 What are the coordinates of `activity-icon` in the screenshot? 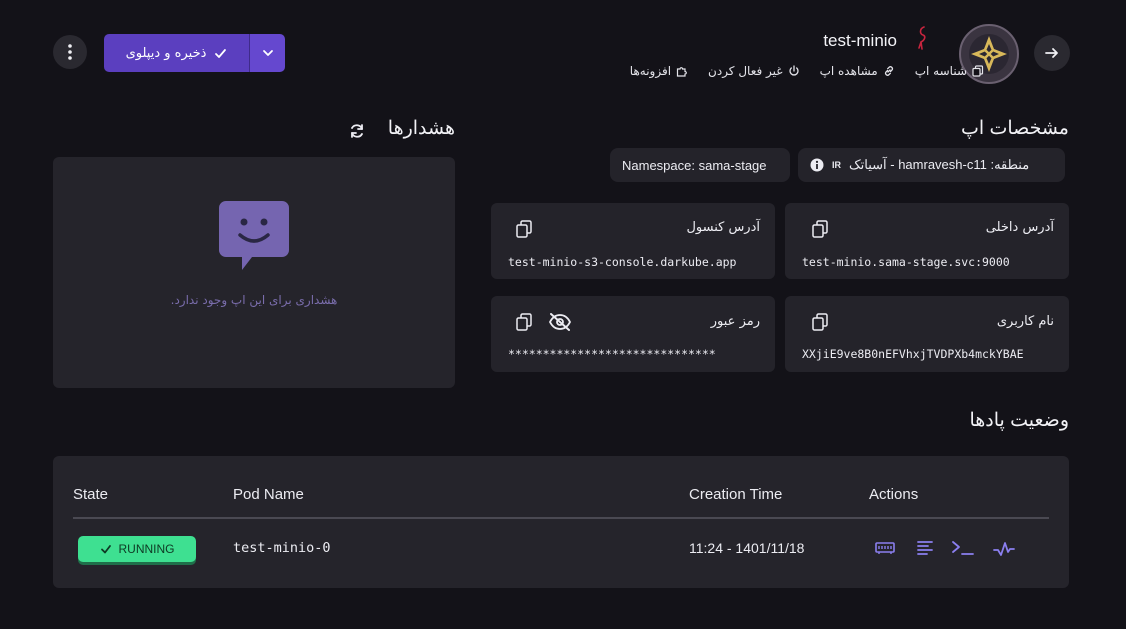 It's located at (1004, 549).